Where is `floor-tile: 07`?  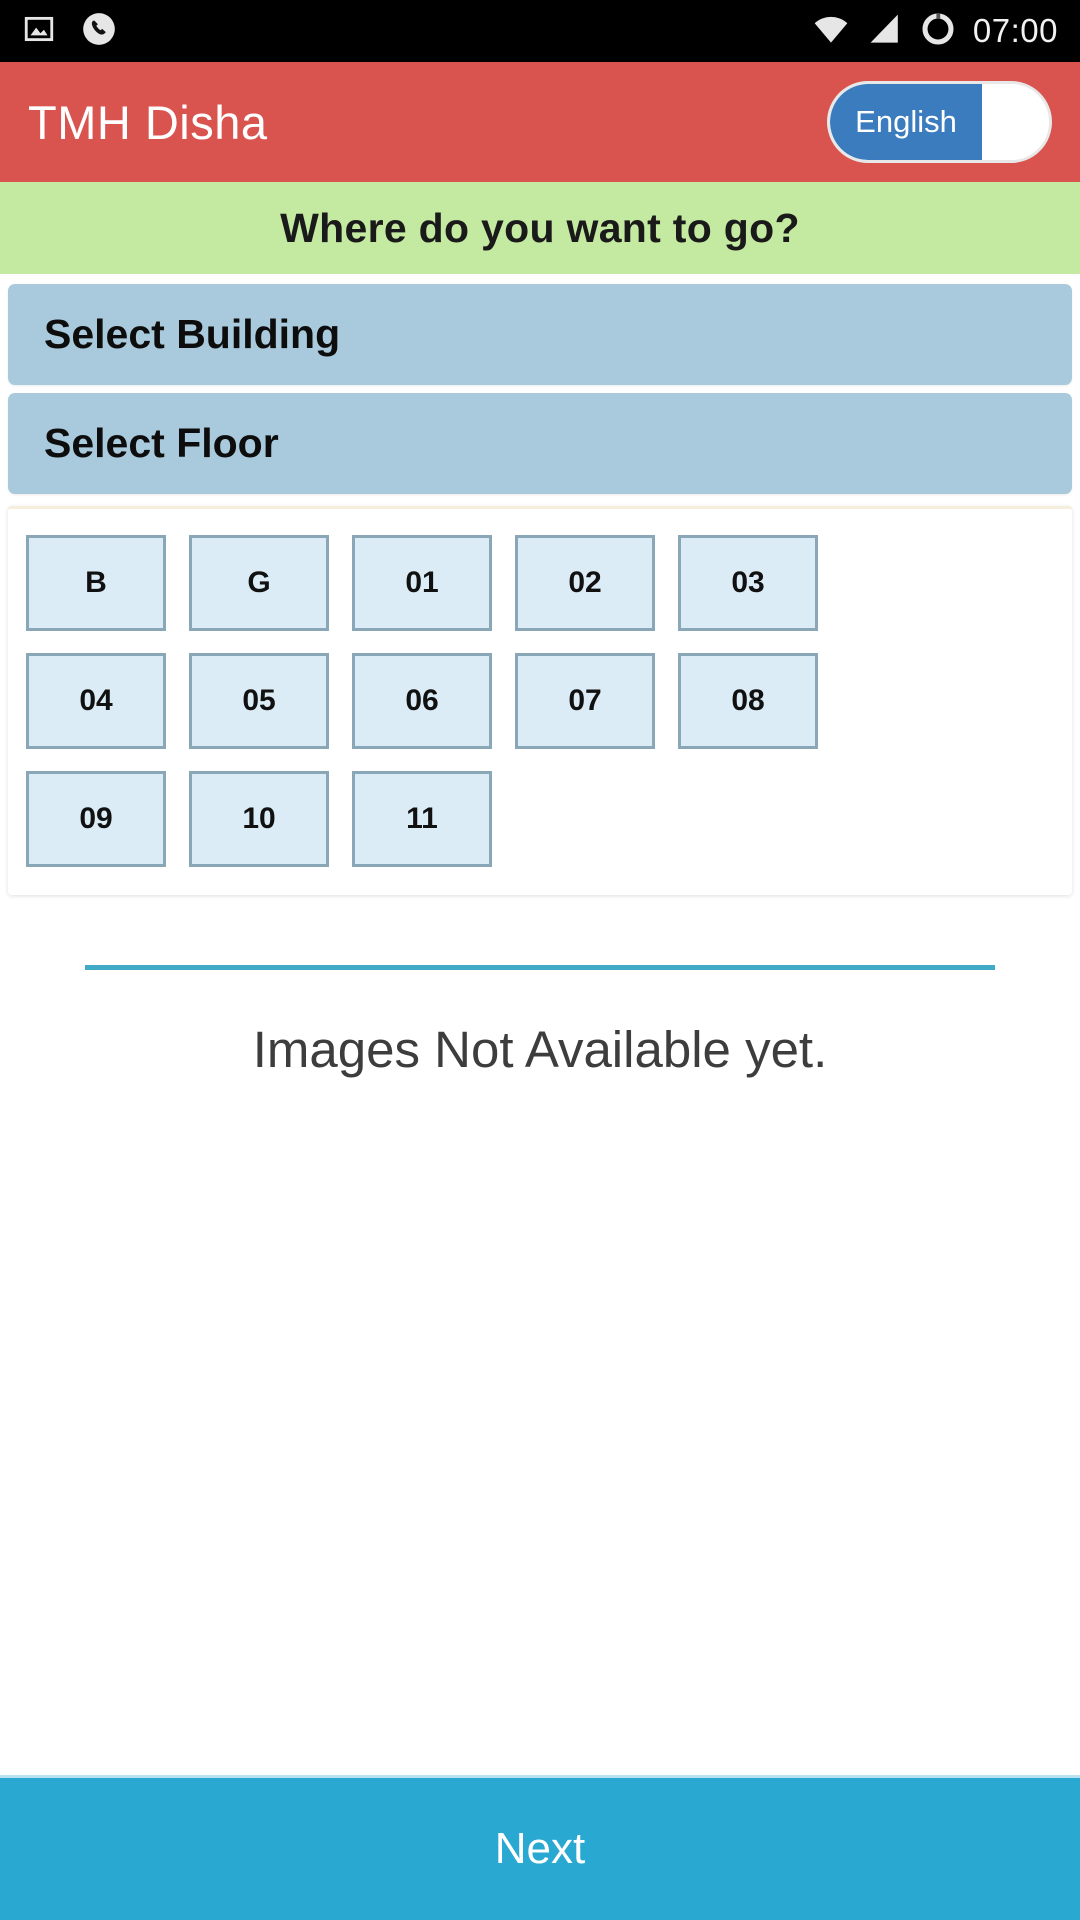
floor-tile: 07 is located at coordinates (585, 701).